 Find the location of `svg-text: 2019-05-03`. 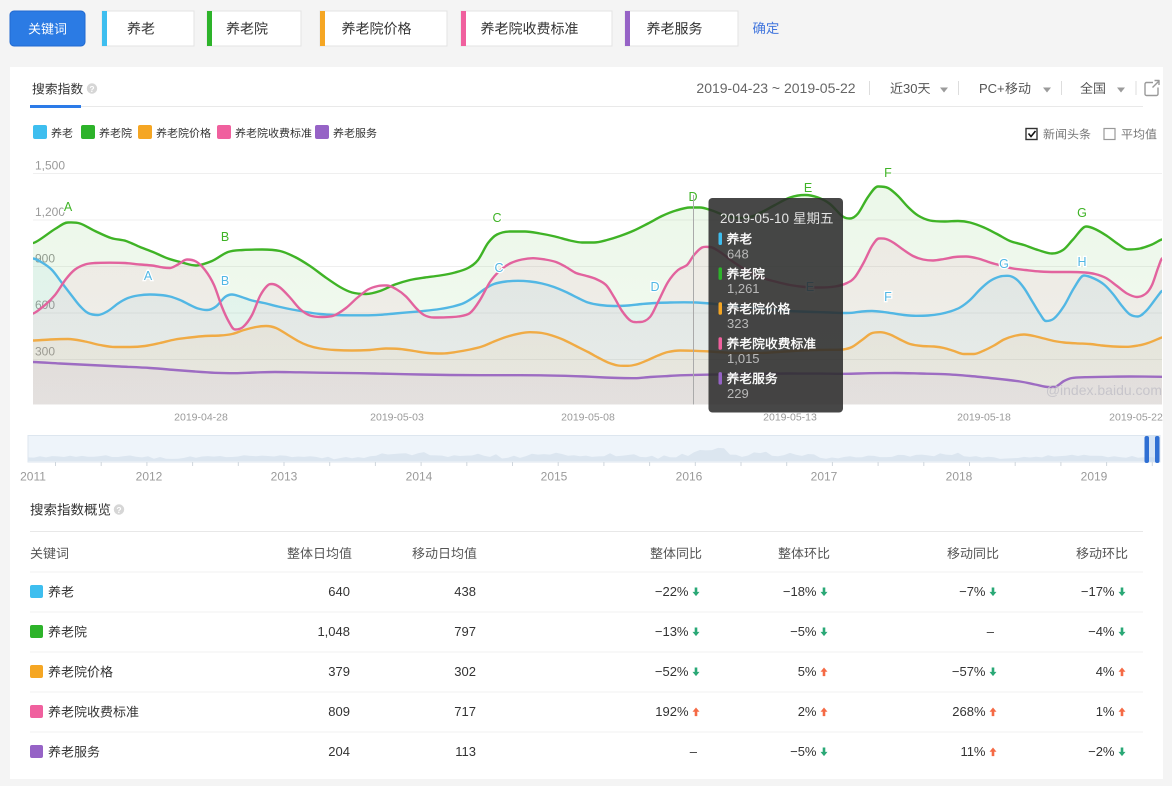

svg-text: 2019-05-03 is located at coordinates (397, 418).